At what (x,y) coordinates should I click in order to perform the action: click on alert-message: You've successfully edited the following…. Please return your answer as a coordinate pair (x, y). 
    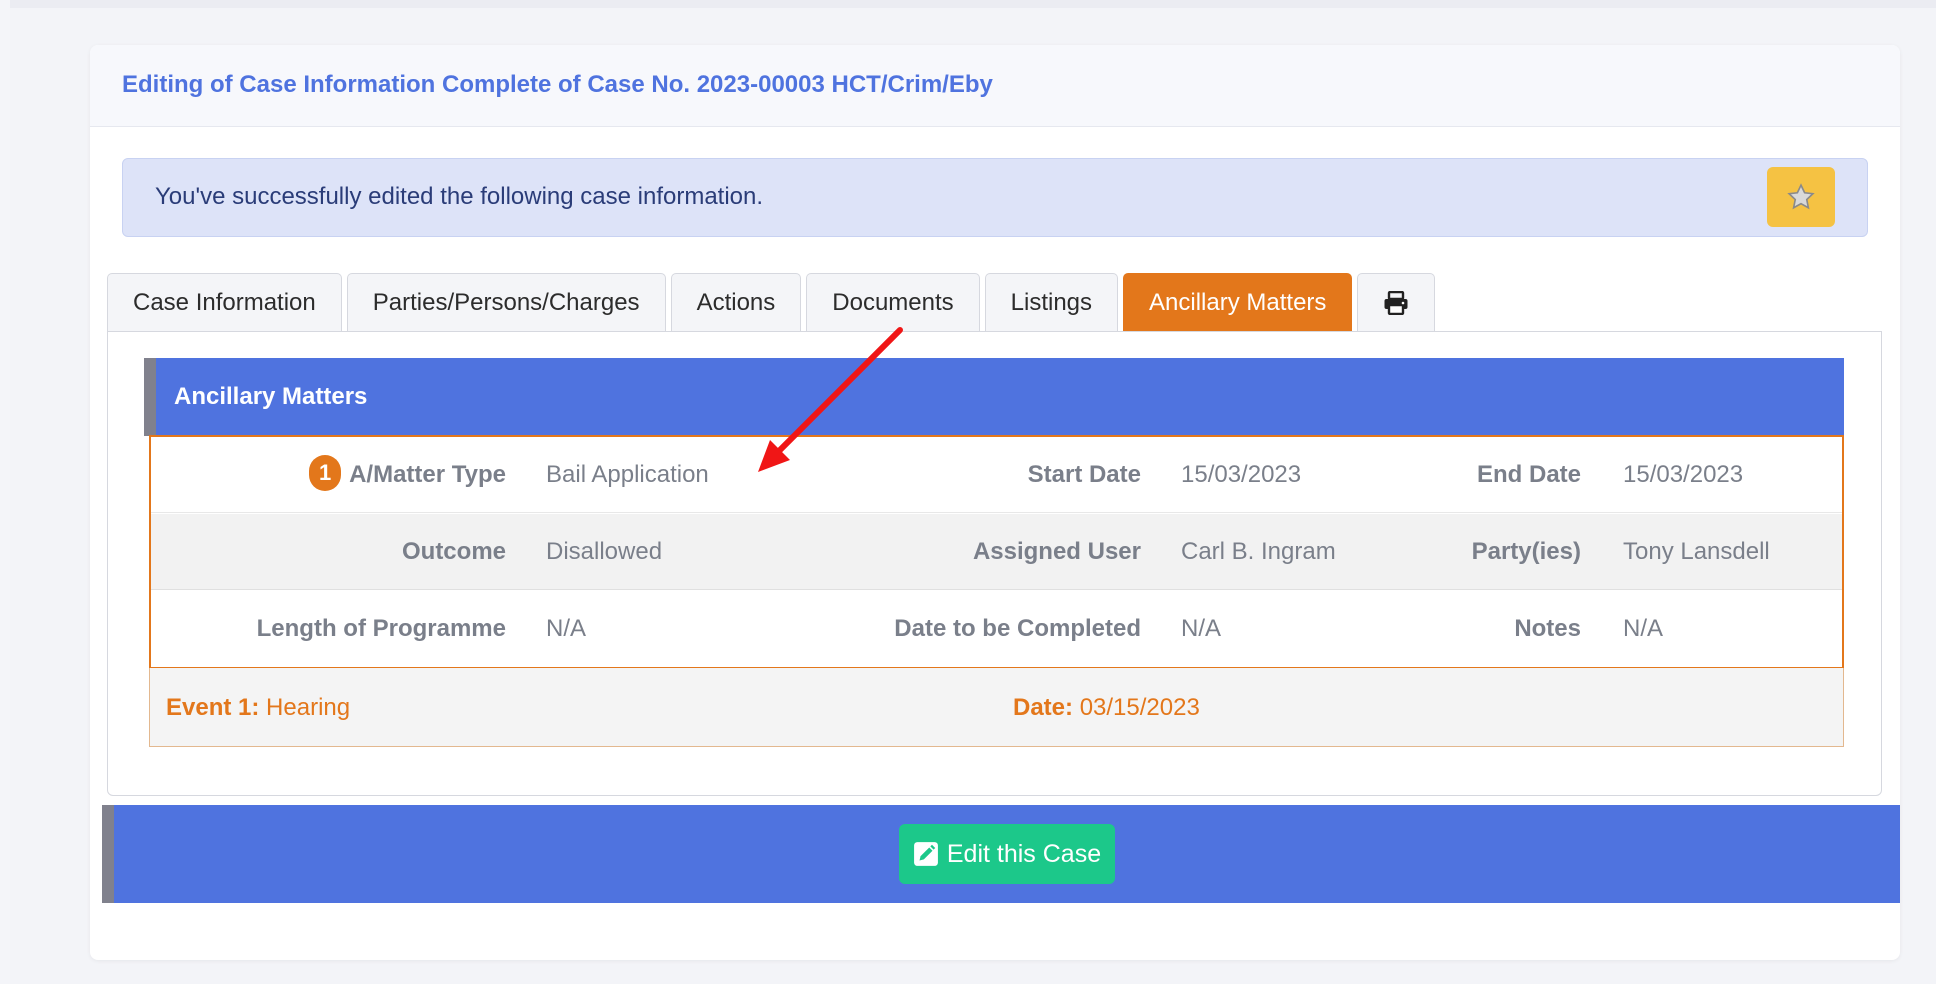
    Looking at the image, I should click on (459, 196).